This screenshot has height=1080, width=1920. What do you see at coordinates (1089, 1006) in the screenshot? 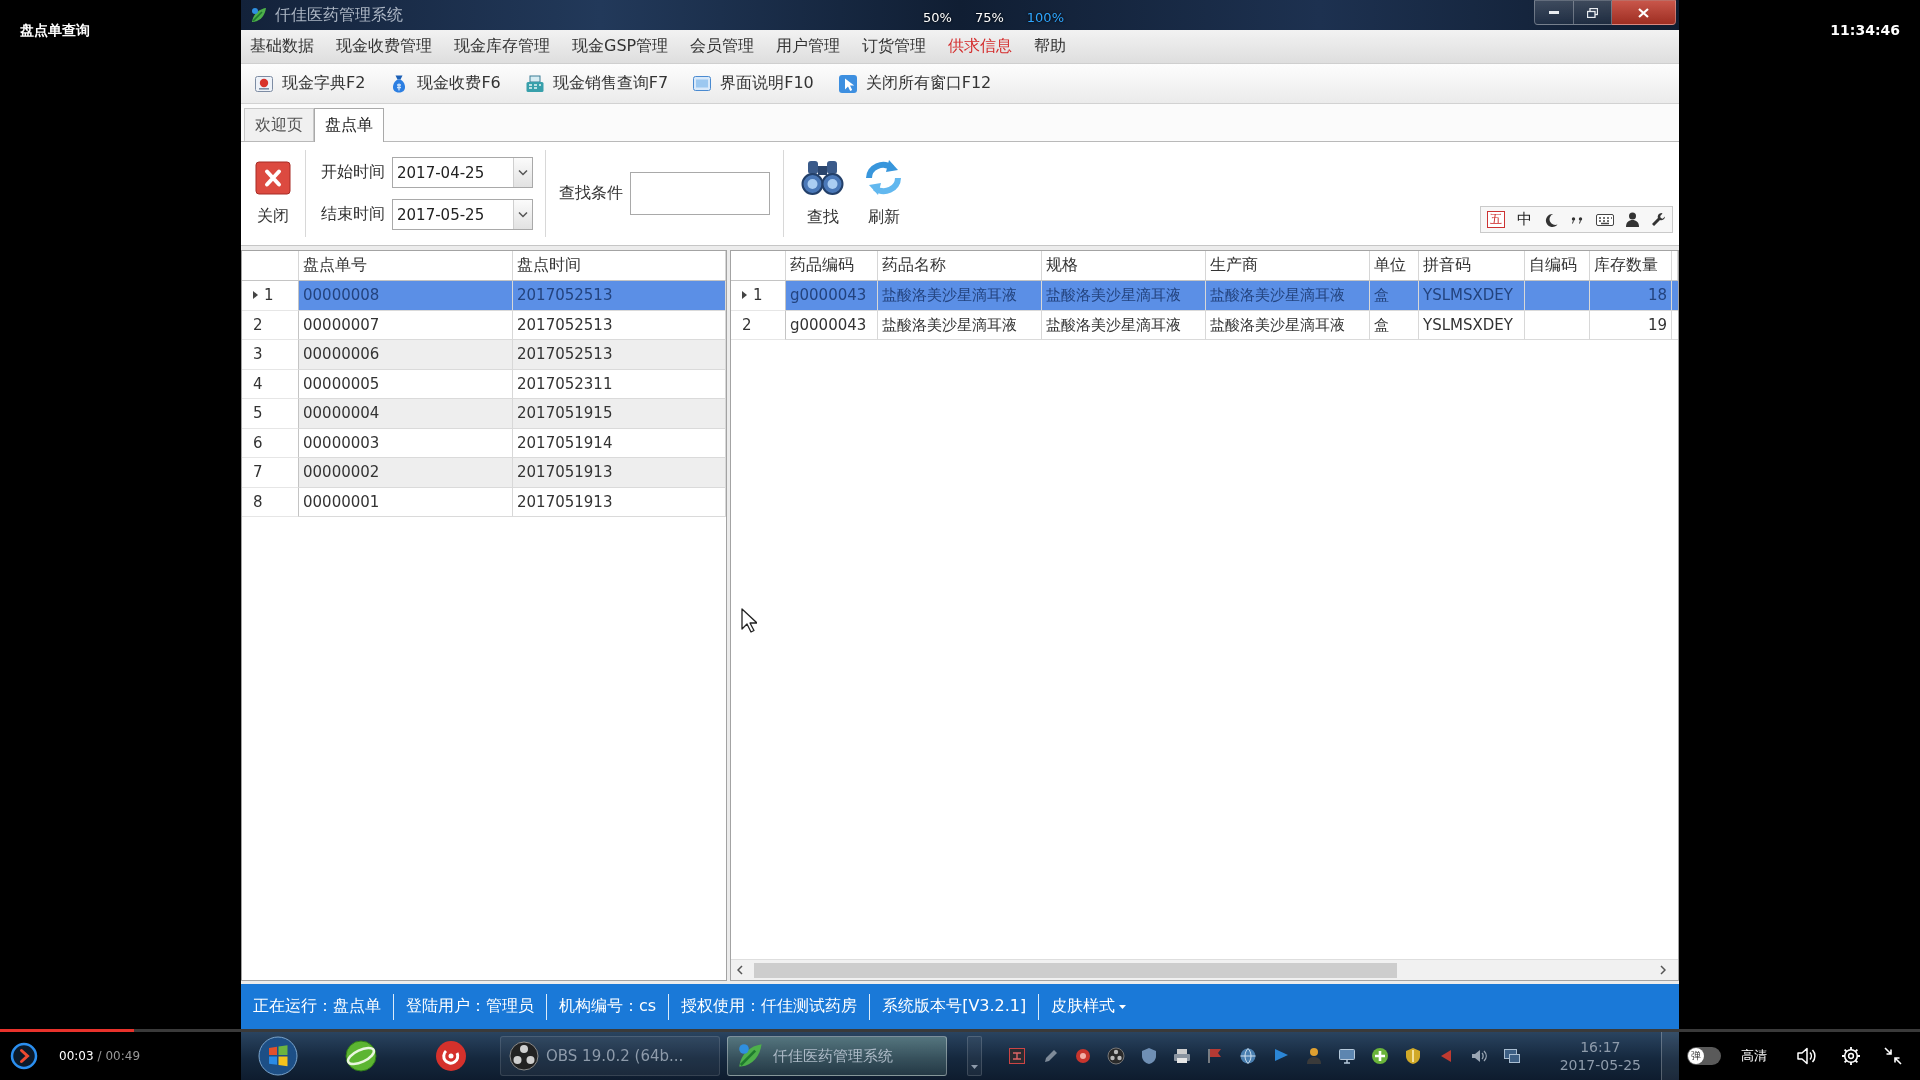
I see `skin-style-menu: 皮肤样式` at bounding box center [1089, 1006].